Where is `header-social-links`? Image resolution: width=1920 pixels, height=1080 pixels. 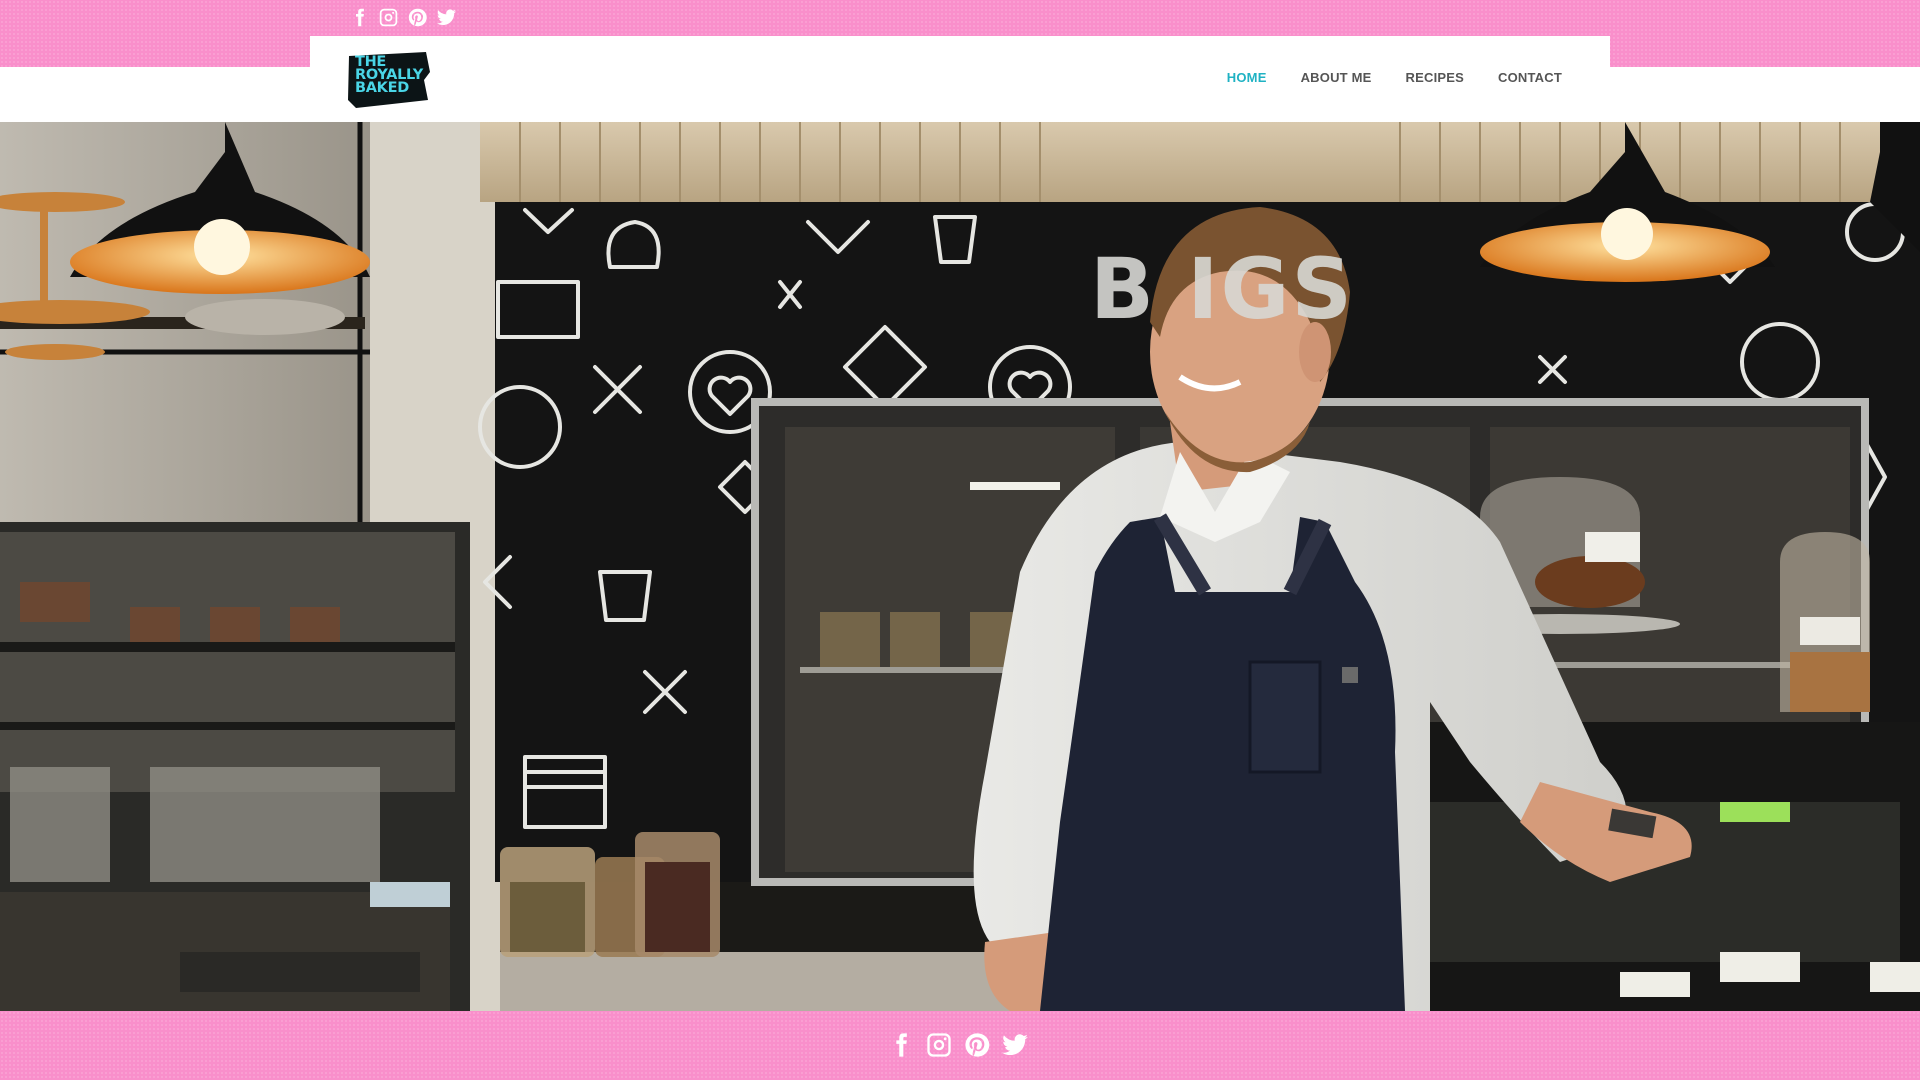
header-social-links is located at coordinates (403, 17).